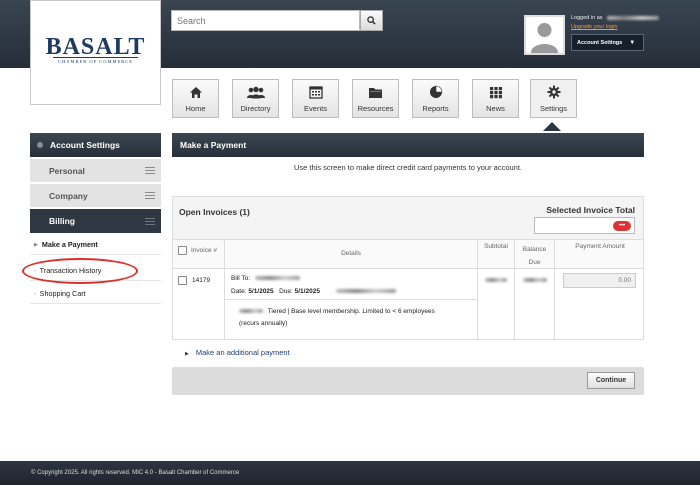 The width and height of the screenshot is (700, 485). Describe the element at coordinates (242, 352) in the screenshot. I see `add-payment-label: Make an additional payment` at that location.